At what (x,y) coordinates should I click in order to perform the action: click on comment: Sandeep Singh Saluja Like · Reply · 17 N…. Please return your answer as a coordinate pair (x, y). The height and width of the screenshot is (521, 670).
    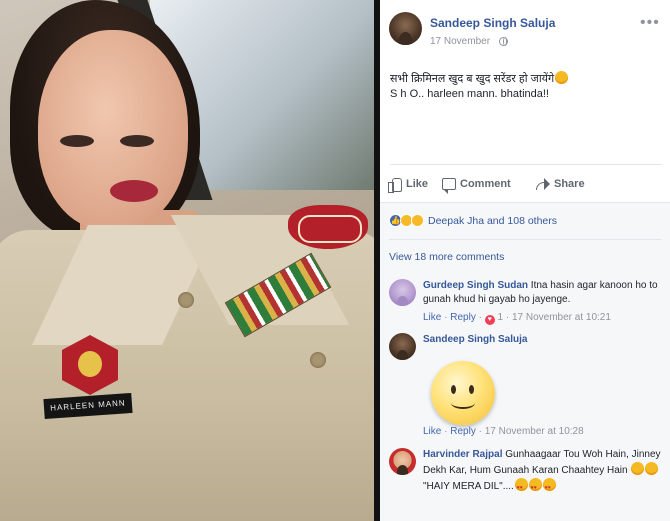
    Looking at the image, I should click on (528, 388).